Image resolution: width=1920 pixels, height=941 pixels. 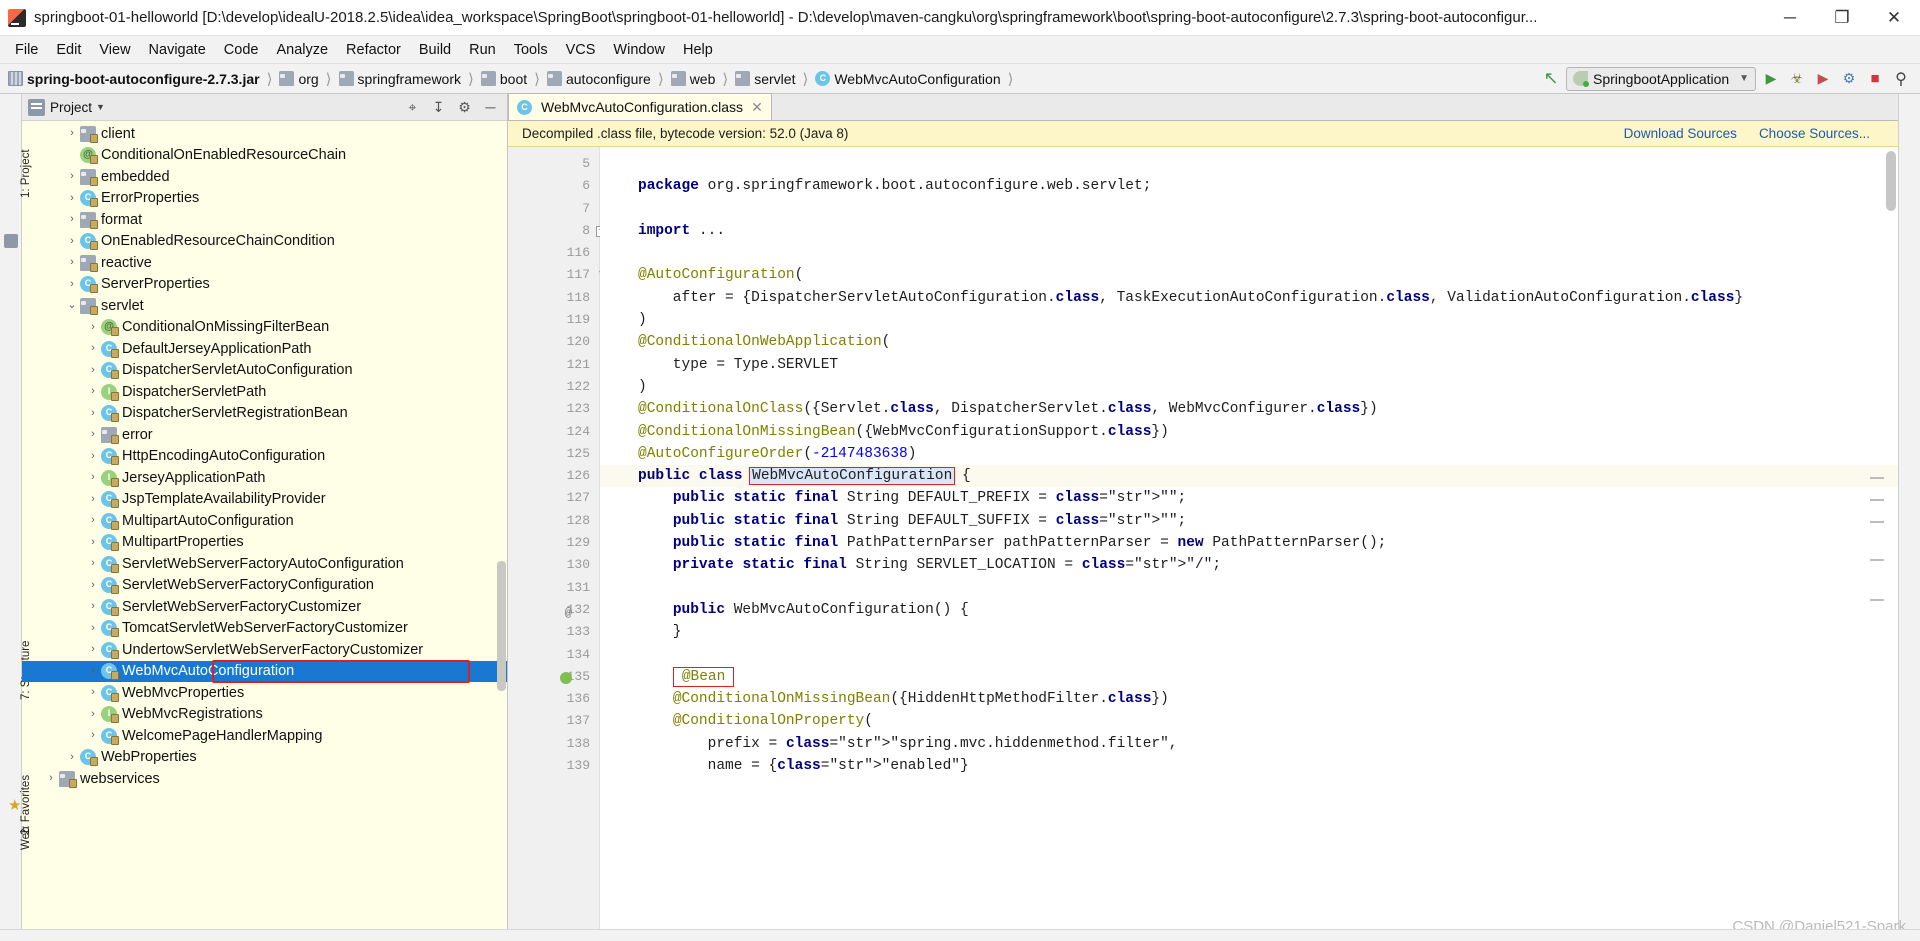 What do you see at coordinates (264, 435) in the screenshot?
I see `tree-row: › error` at bounding box center [264, 435].